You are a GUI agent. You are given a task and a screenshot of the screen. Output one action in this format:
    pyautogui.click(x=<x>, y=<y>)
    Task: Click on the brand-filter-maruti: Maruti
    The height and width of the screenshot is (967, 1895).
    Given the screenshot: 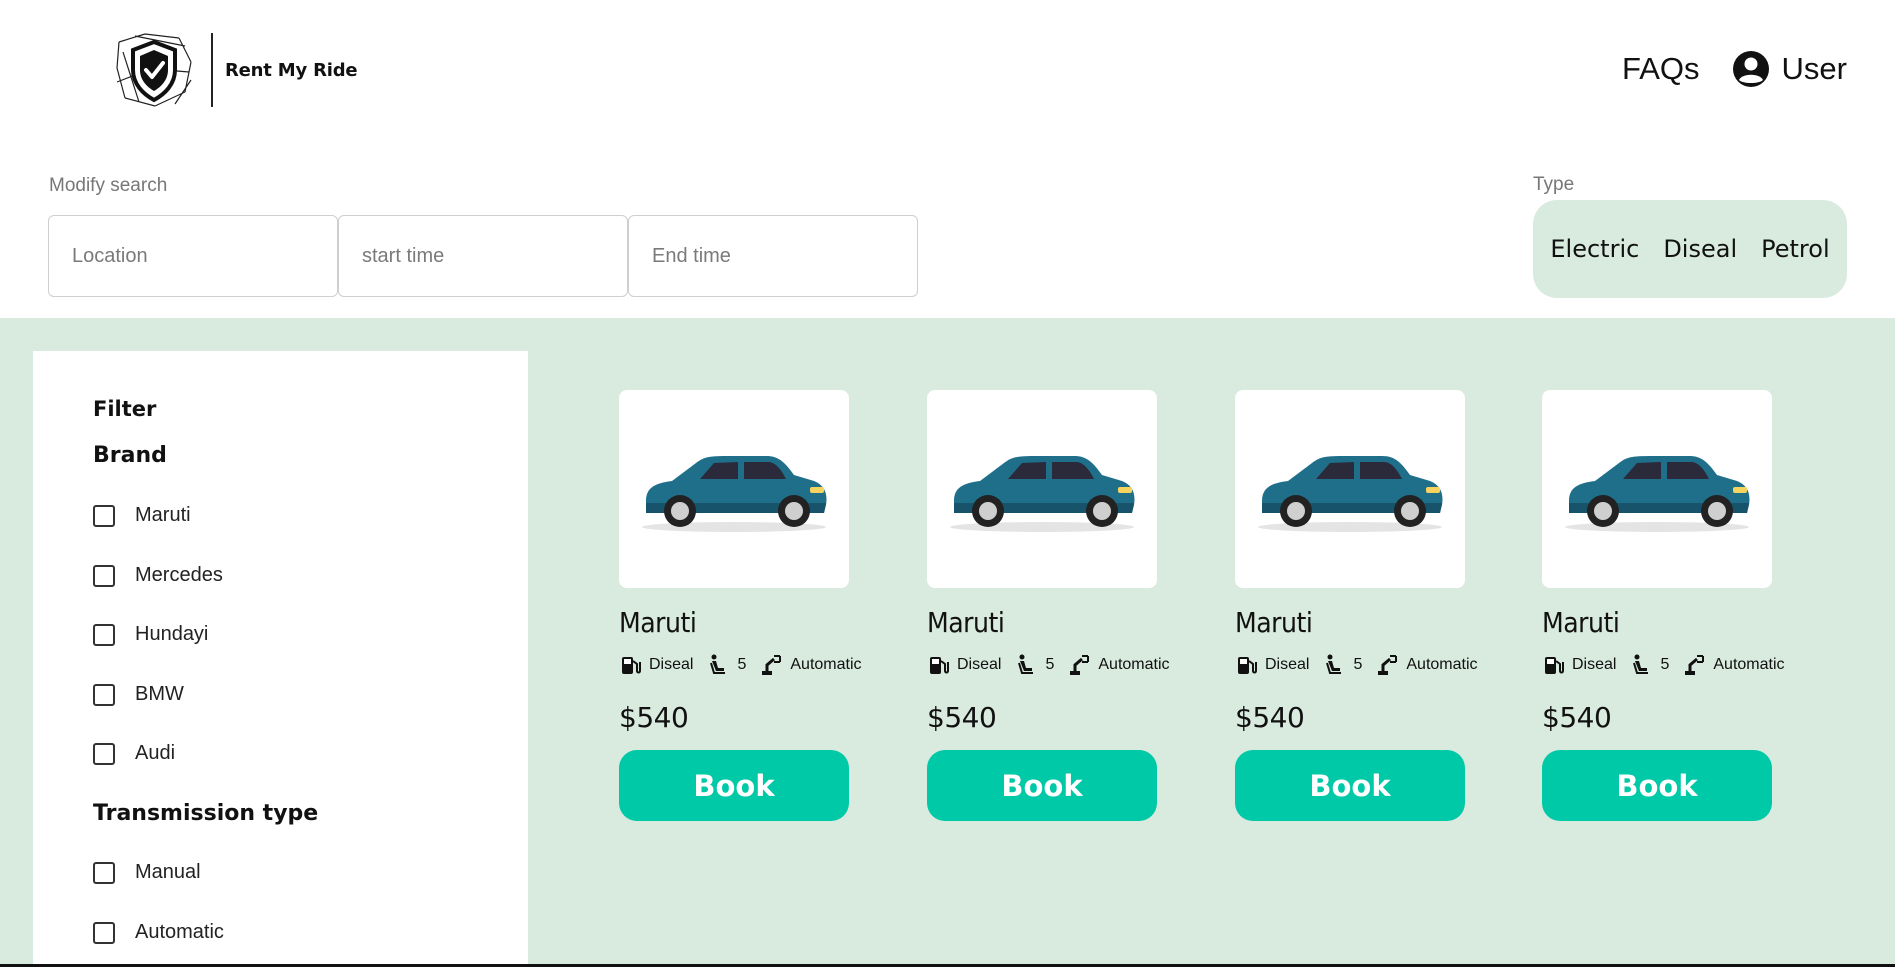 What is the action you would take?
    pyautogui.click(x=142, y=515)
    